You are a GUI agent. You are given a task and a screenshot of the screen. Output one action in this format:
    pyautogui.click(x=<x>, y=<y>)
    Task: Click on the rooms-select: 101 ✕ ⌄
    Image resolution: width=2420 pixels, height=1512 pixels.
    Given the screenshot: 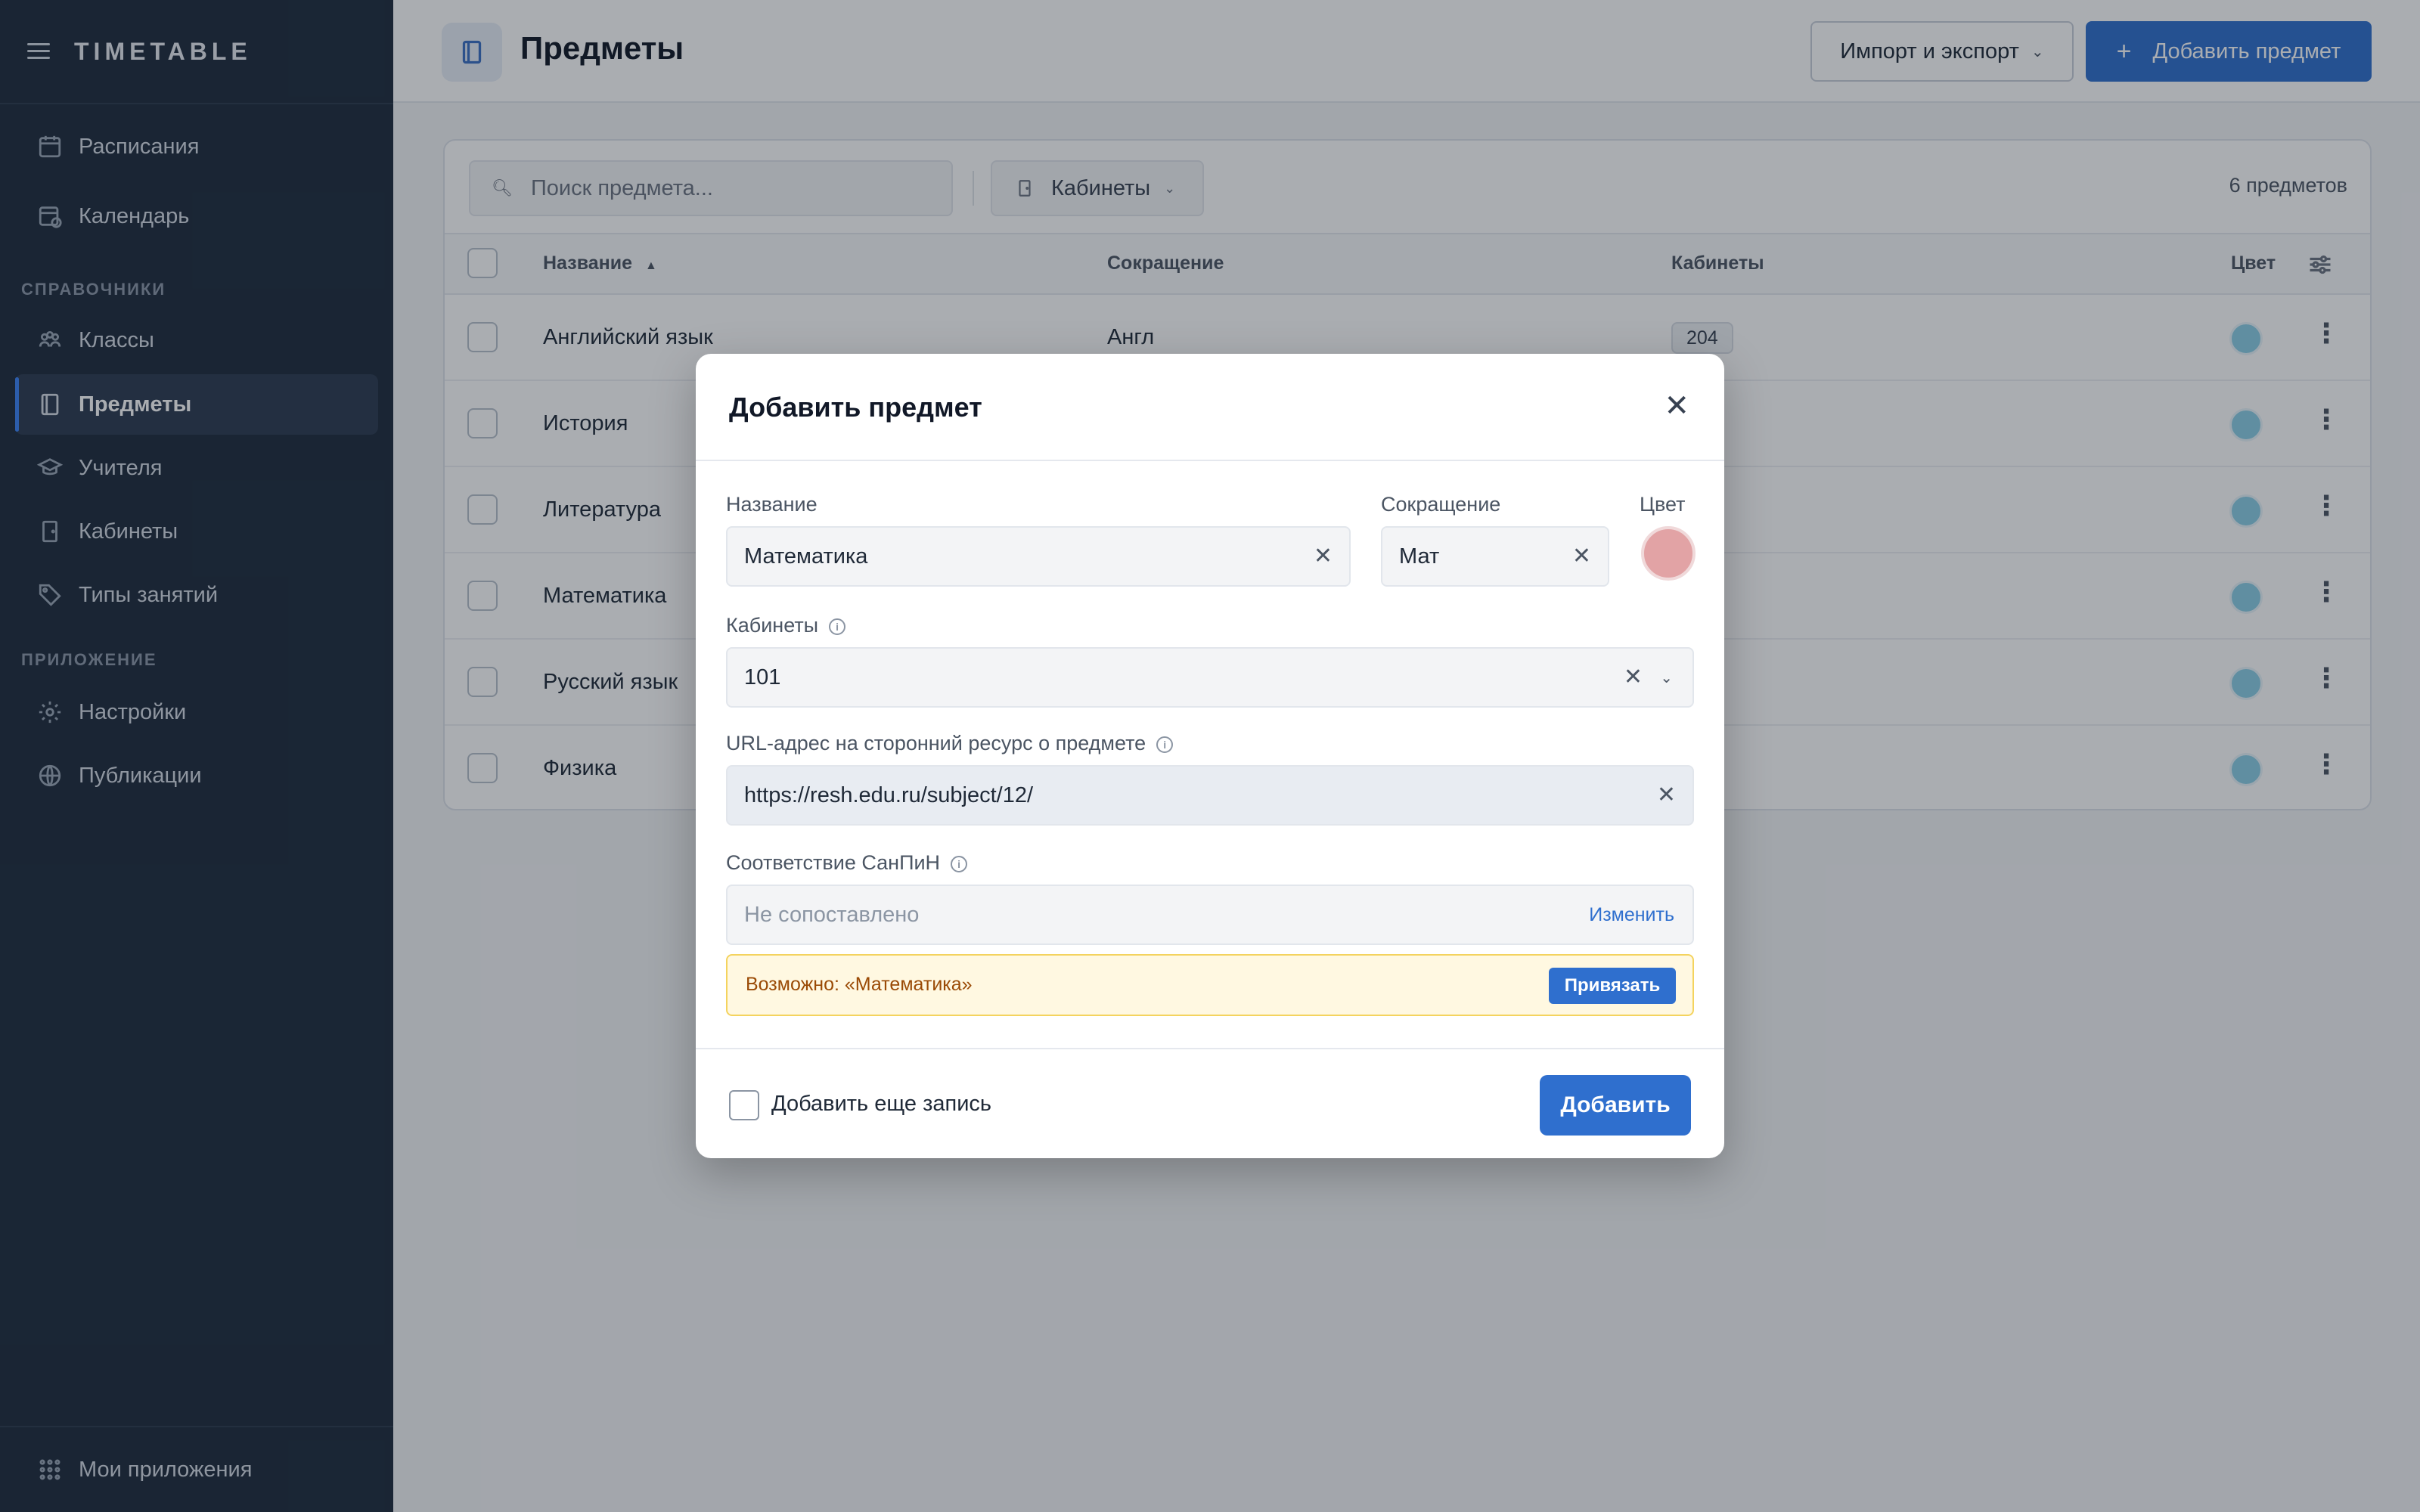 What is the action you would take?
    pyautogui.click(x=1210, y=677)
    